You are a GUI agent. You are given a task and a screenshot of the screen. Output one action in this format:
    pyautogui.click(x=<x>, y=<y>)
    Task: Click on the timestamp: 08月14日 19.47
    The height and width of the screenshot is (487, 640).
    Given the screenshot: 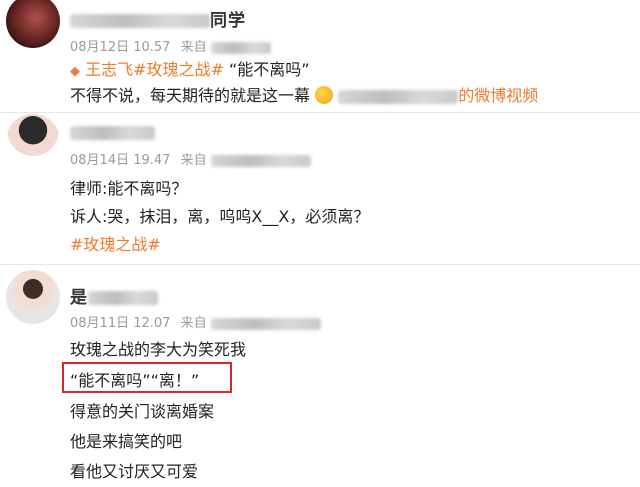 What is the action you would take?
    pyautogui.click(x=120, y=160)
    